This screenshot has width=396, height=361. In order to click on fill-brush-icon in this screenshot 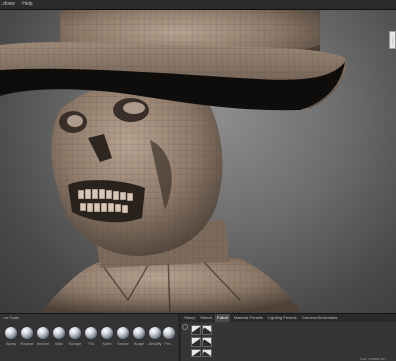, I will do `click(91, 333)`.